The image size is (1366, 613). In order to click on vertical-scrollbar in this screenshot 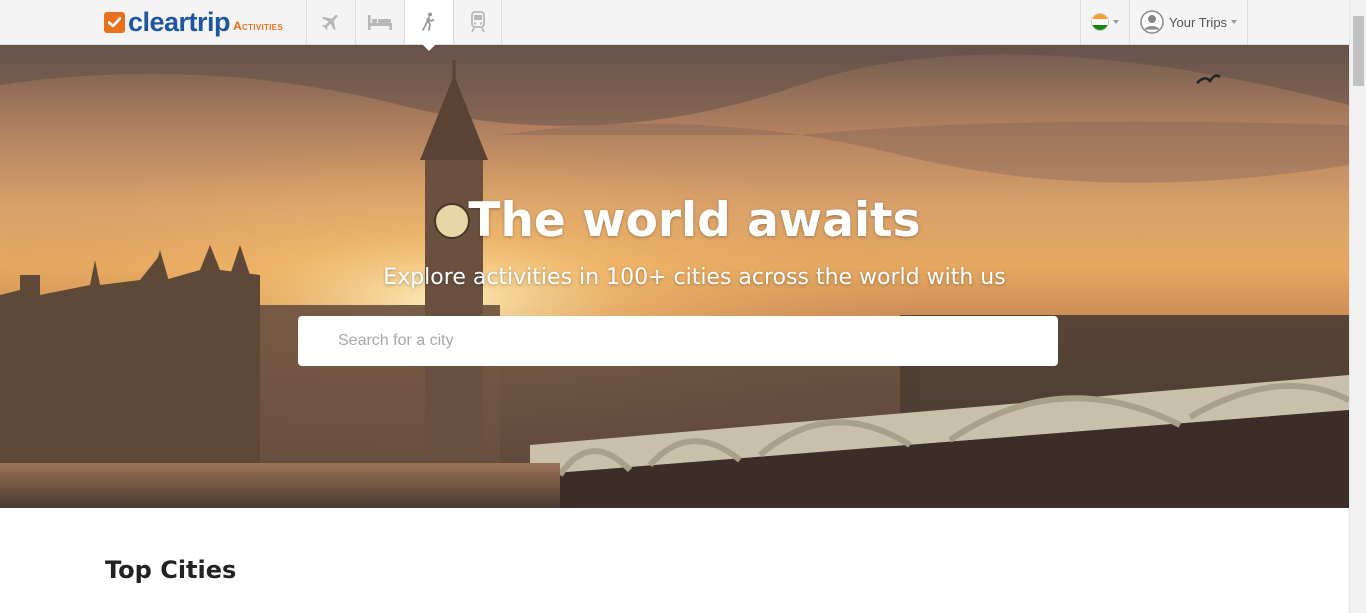, I will do `click(1357, 306)`.